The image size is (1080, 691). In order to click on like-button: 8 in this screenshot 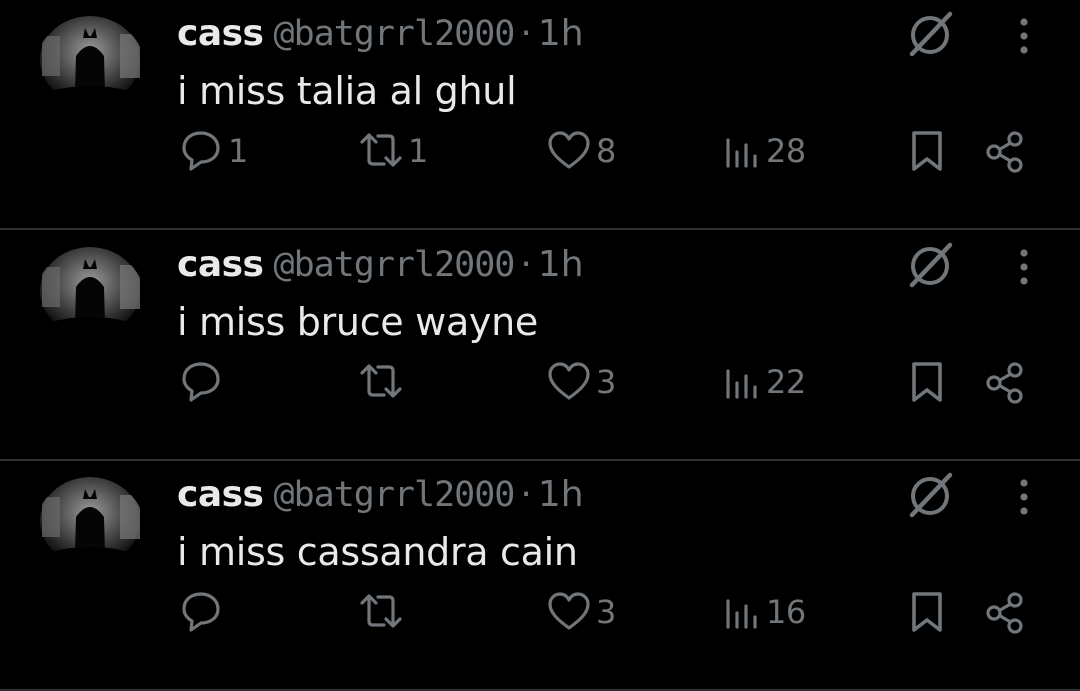, I will do `click(580, 151)`.